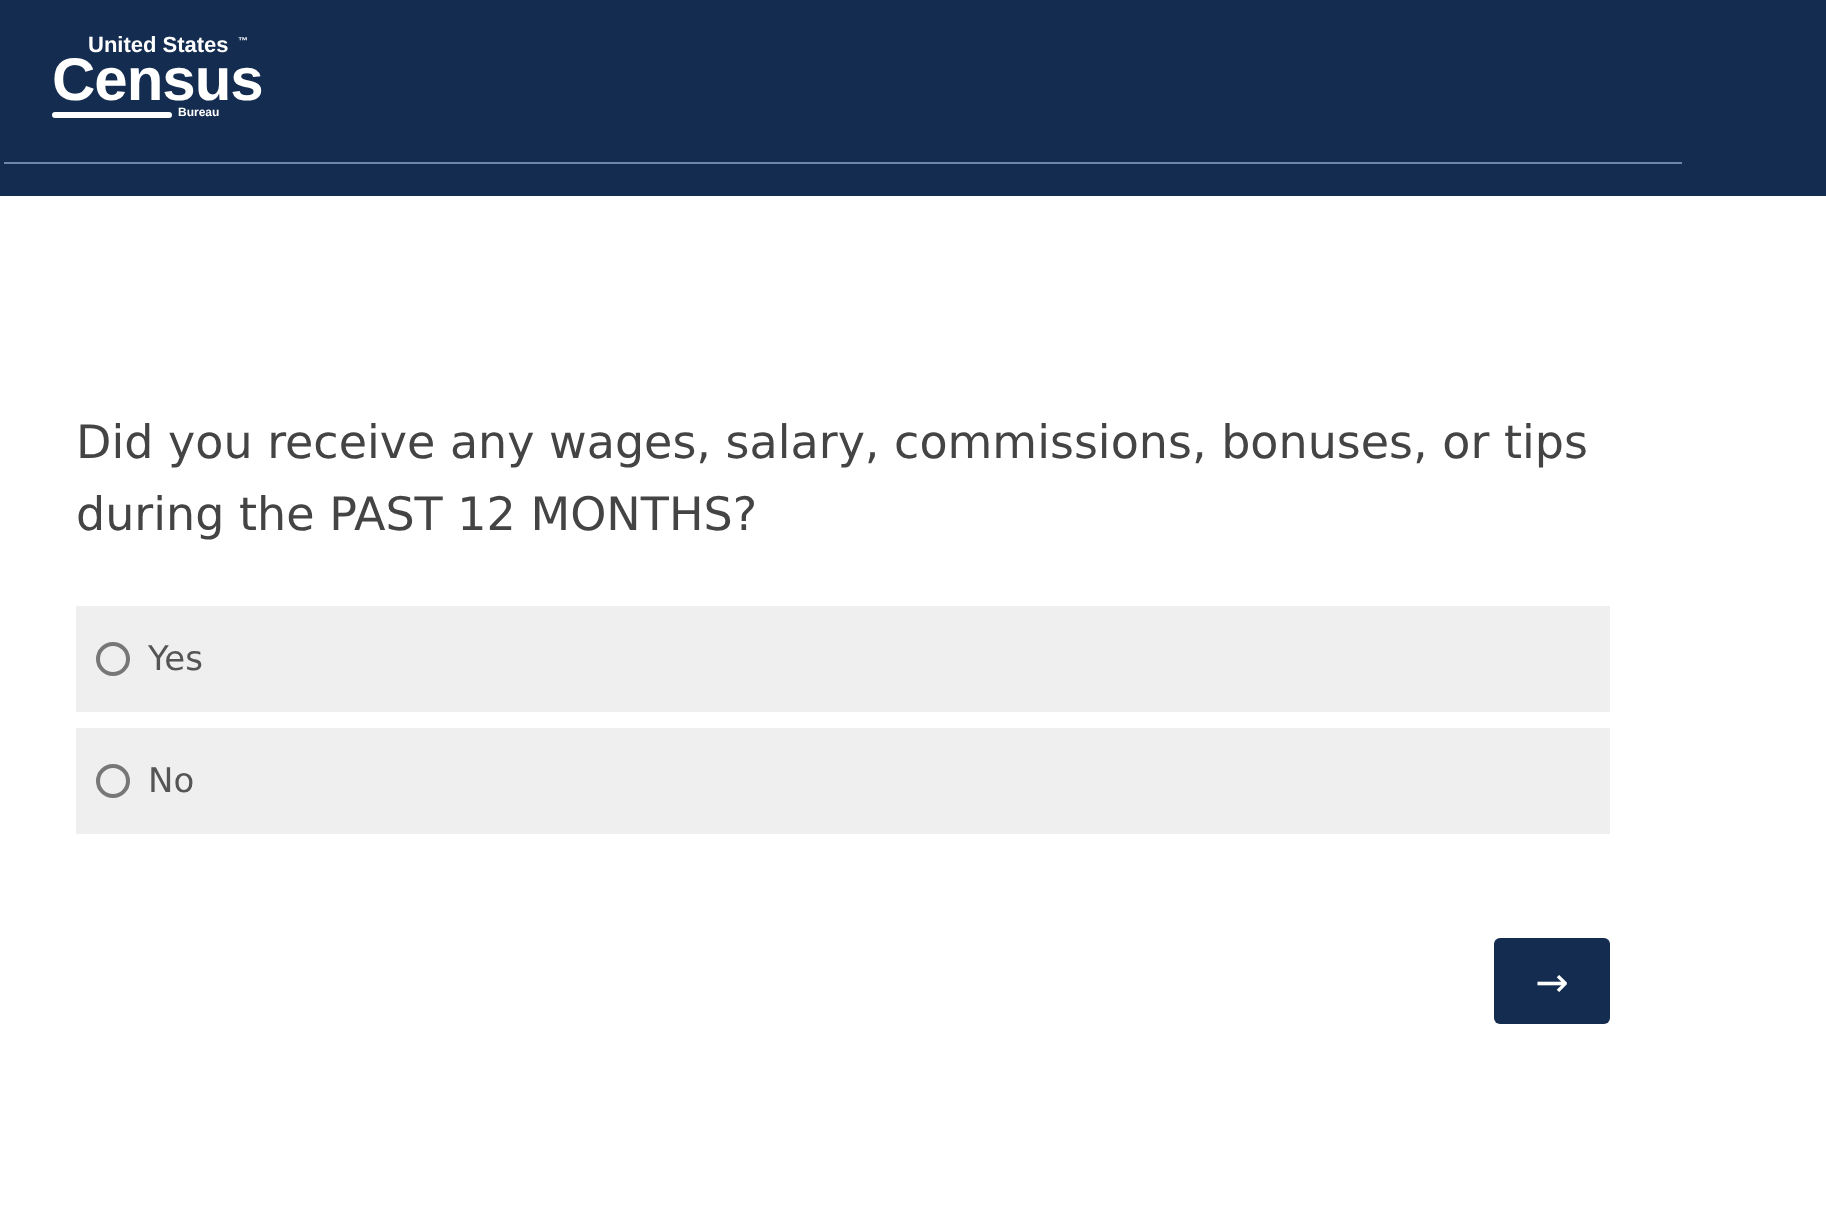 The width and height of the screenshot is (1826, 1216). What do you see at coordinates (112, 114) in the screenshot?
I see `logo-bar` at bounding box center [112, 114].